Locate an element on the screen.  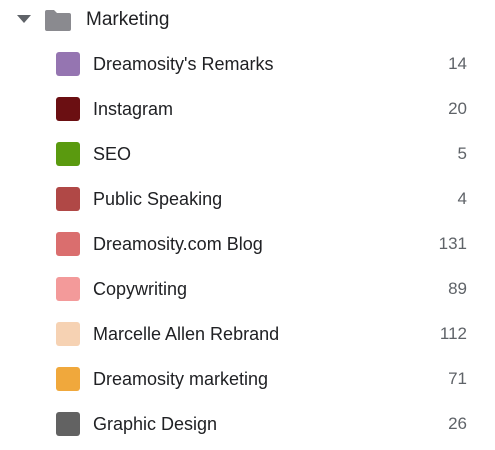
label-name: Dreamosity marketing is located at coordinates (181, 379).